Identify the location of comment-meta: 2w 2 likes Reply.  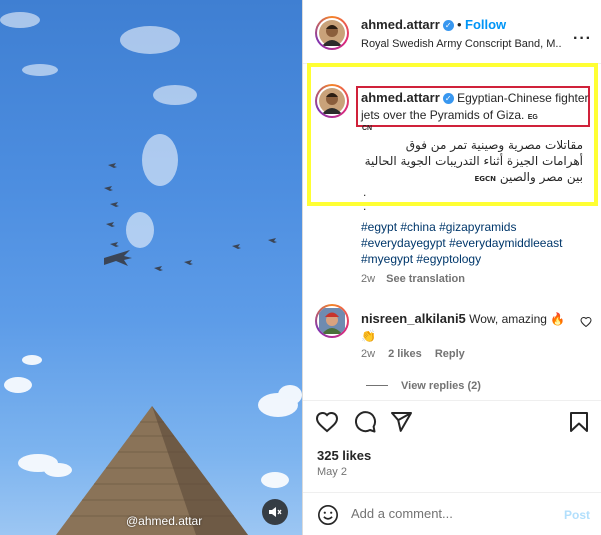
(418, 354).